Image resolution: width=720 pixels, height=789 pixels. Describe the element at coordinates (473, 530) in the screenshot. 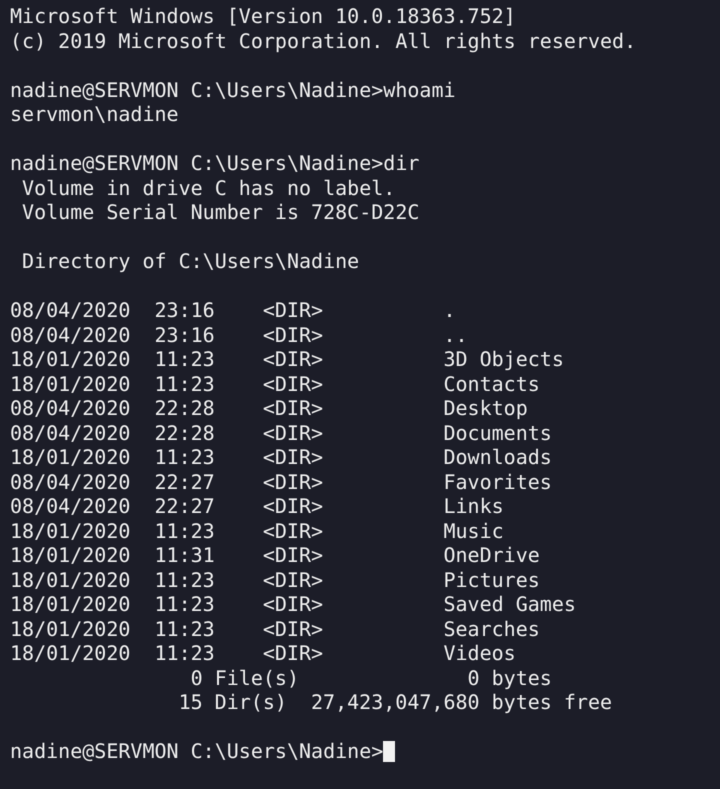

I see `folder-name: Music` at that location.